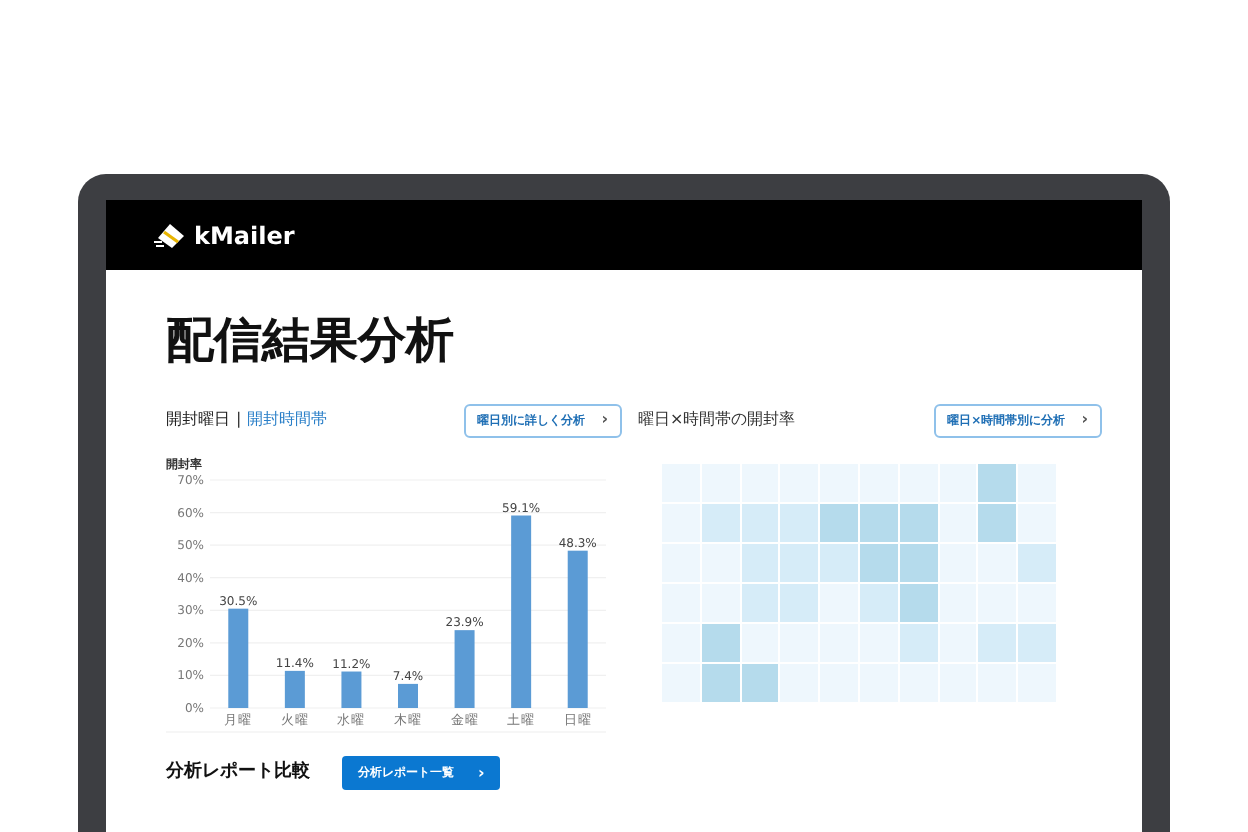 The width and height of the screenshot is (1248, 832). What do you see at coordinates (244, 236) in the screenshot?
I see `logo-text: kMailer` at bounding box center [244, 236].